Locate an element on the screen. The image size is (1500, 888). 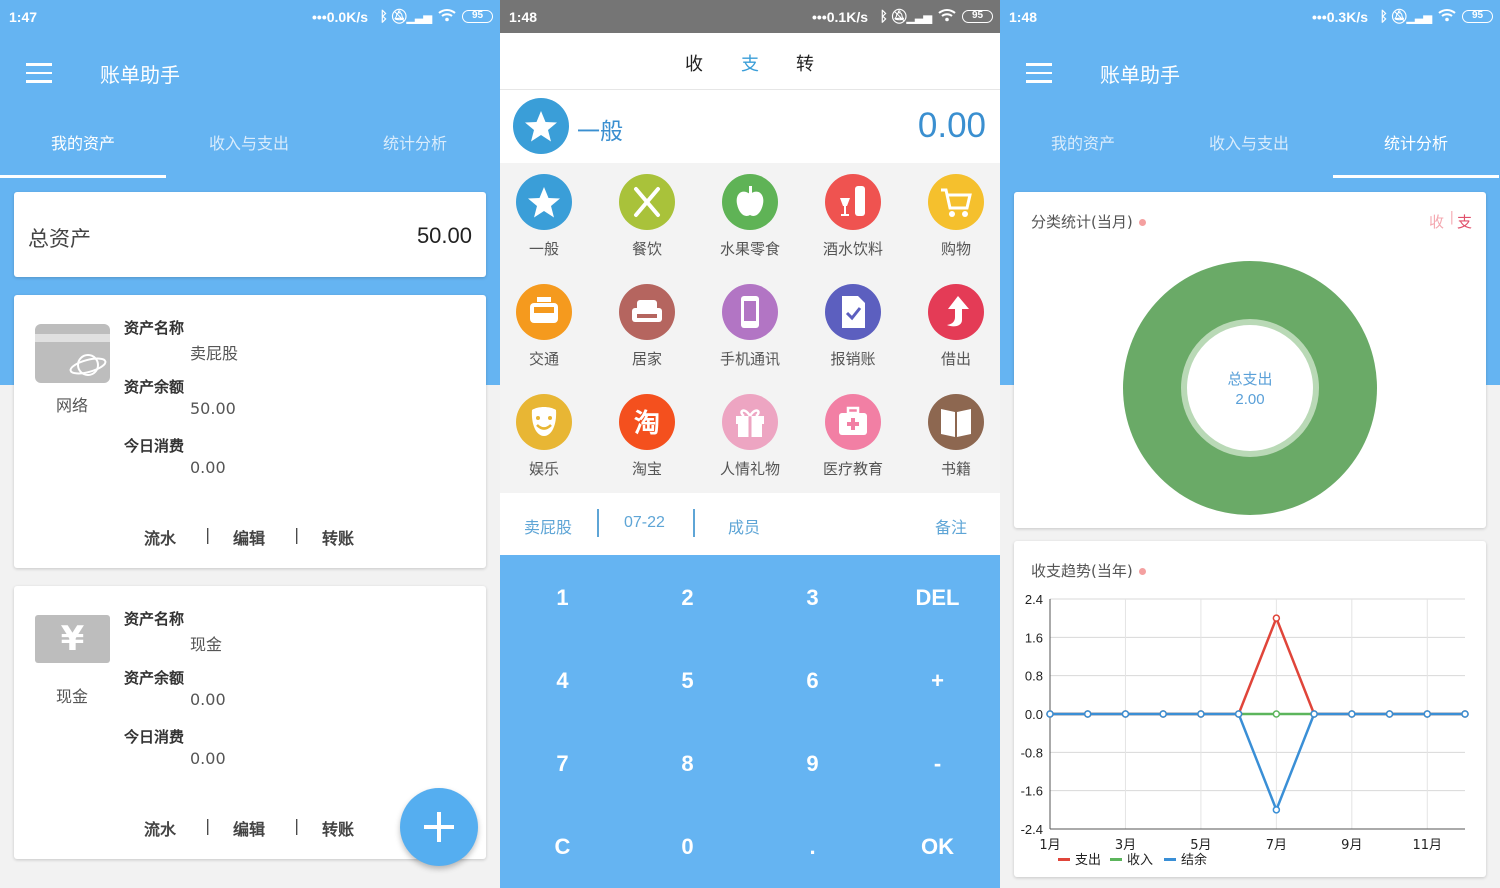
category-taobao: 淘淘宝 is located at coordinates (647, 436).